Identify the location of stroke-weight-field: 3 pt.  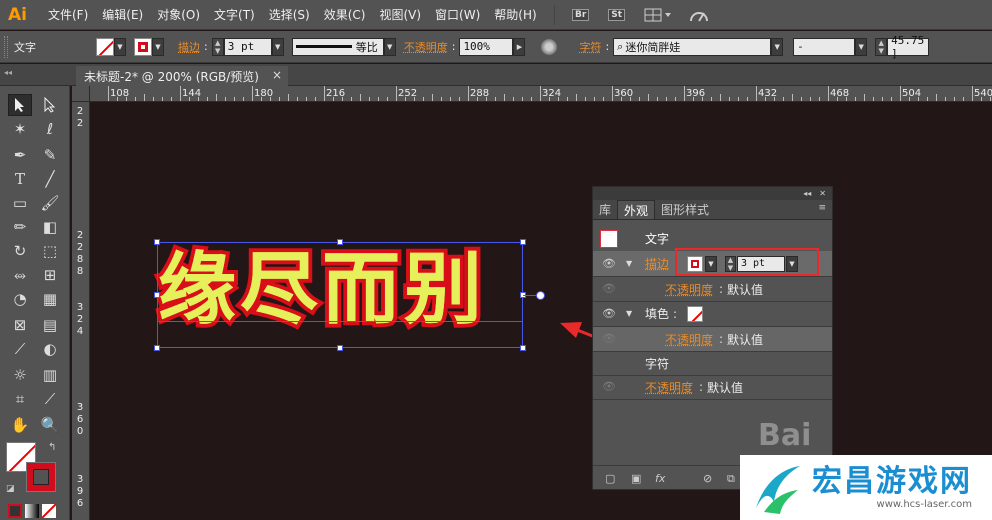
(247, 46).